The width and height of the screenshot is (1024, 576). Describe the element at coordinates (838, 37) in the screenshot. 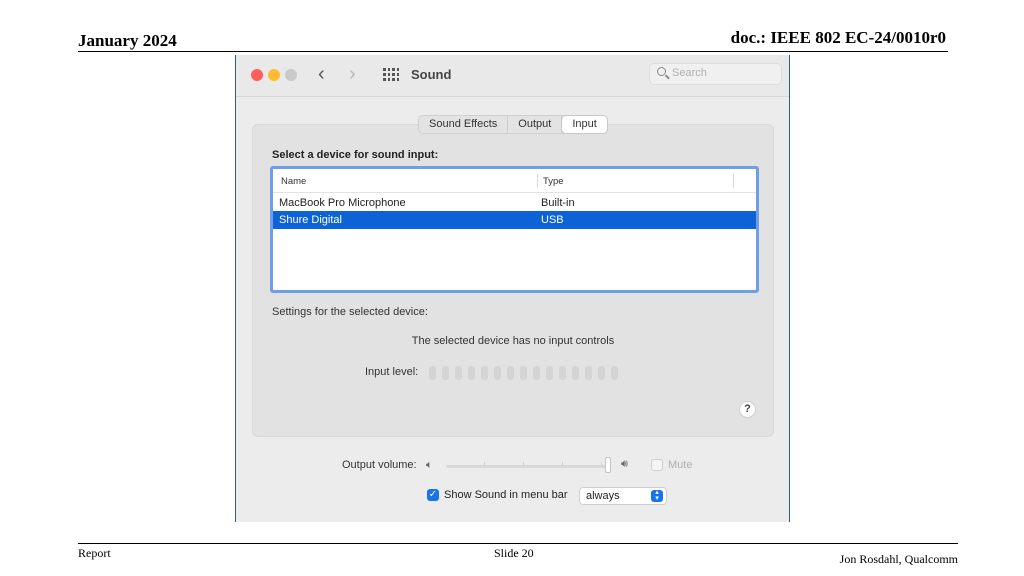

I see `slide-doc-id: doc.: IEEE 802 EC-24/0010r0` at that location.